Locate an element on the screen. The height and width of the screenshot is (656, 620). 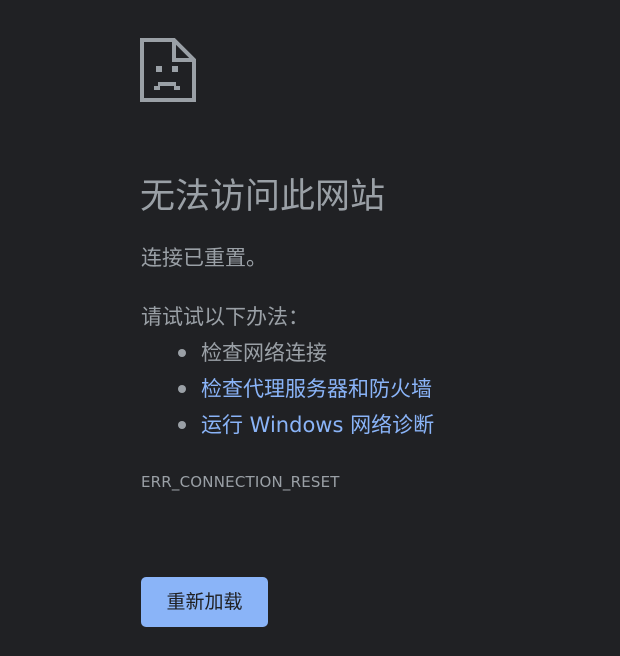
error-summary: 连接已重置。 is located at coordinates (204, 258).